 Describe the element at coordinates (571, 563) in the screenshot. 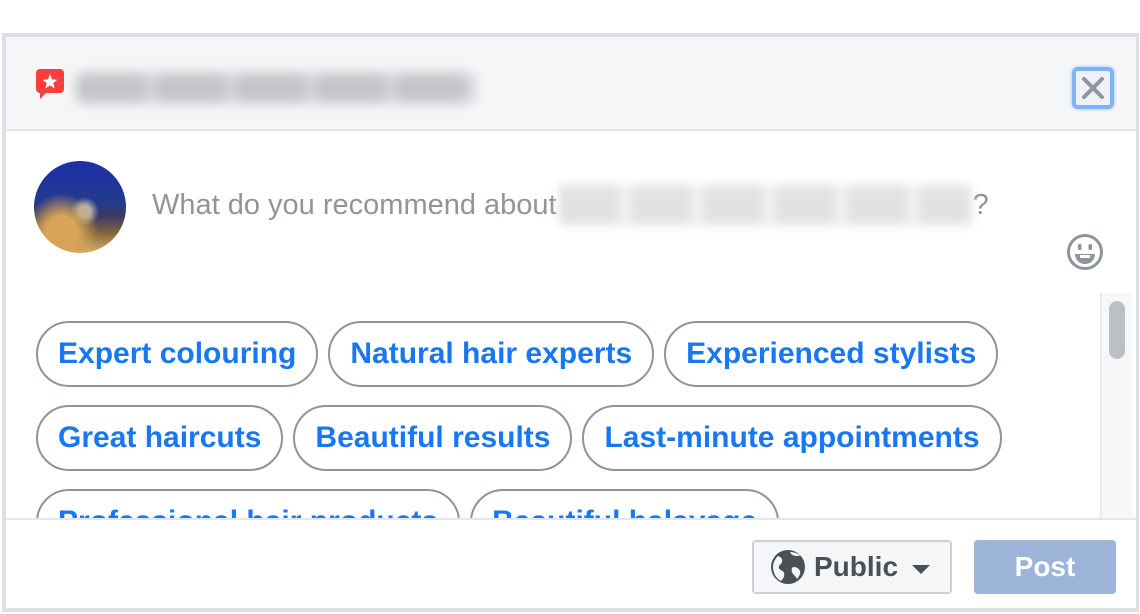

I see `dialog-footer: Public Post` at that location.